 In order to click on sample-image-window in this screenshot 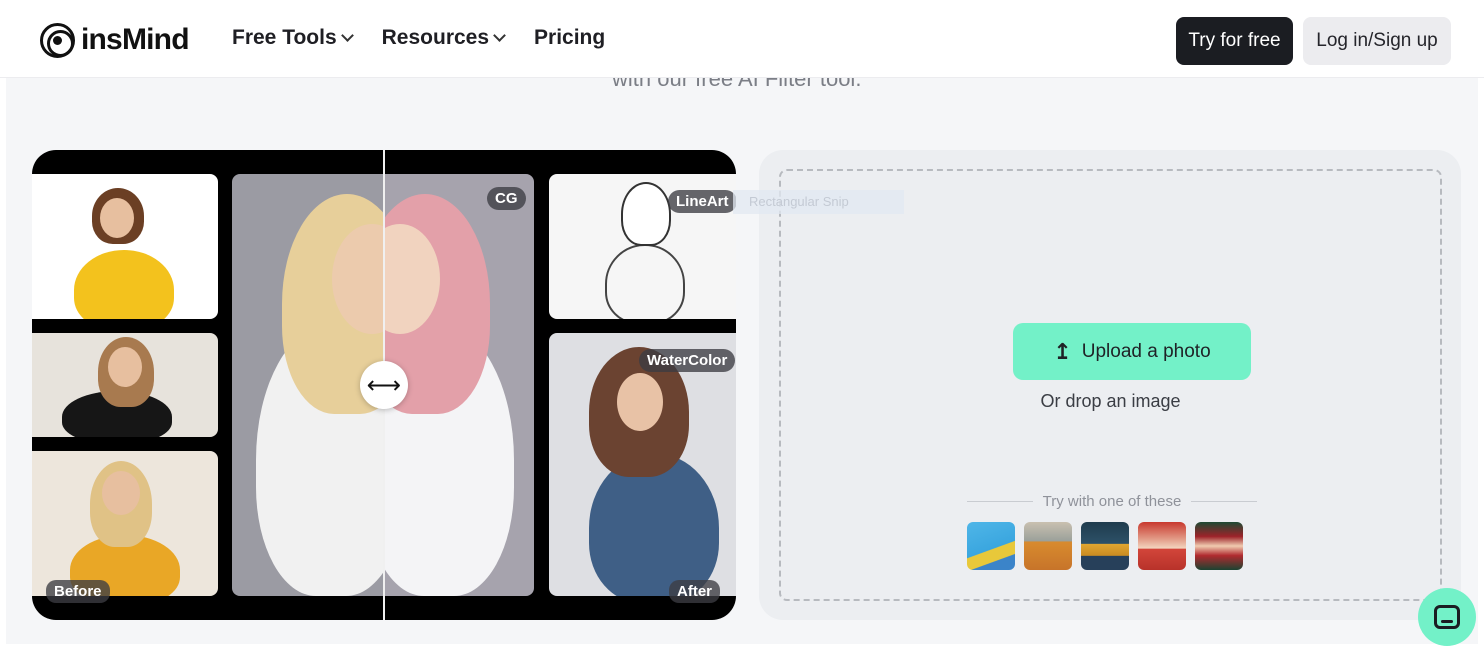, I will do `click(991, 546)`.